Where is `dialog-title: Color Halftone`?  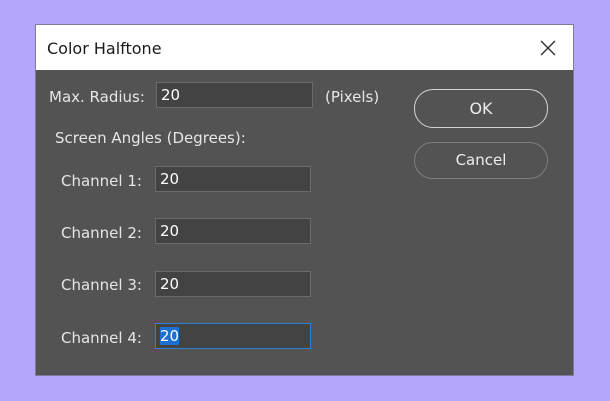
dialog-title: Color Halftone is located at coordinates (104, 48).